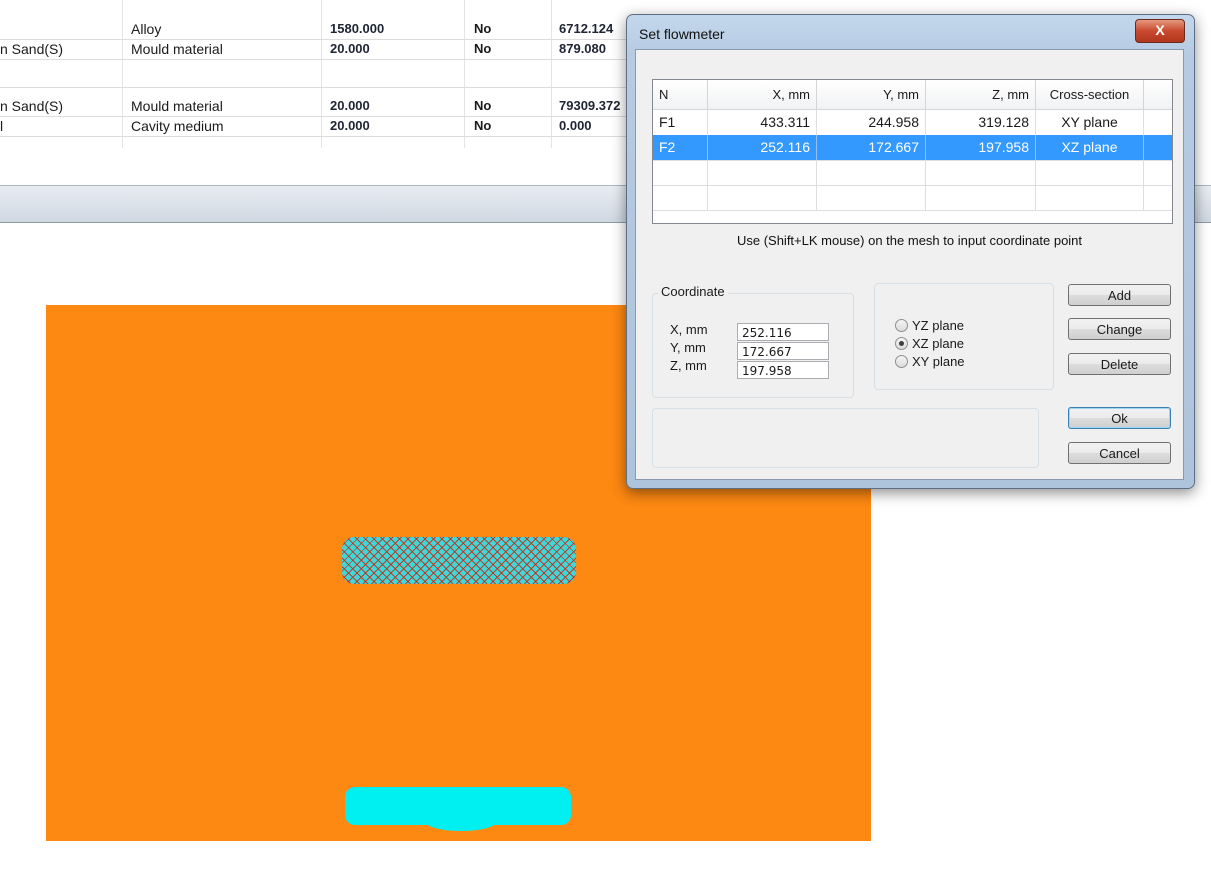 This screenshot has height=869, width=1211. What do you see at coordinates (762, 95) in the screenshot?
I see `column-header-x: X, mm` at bounding box center [762, 95].